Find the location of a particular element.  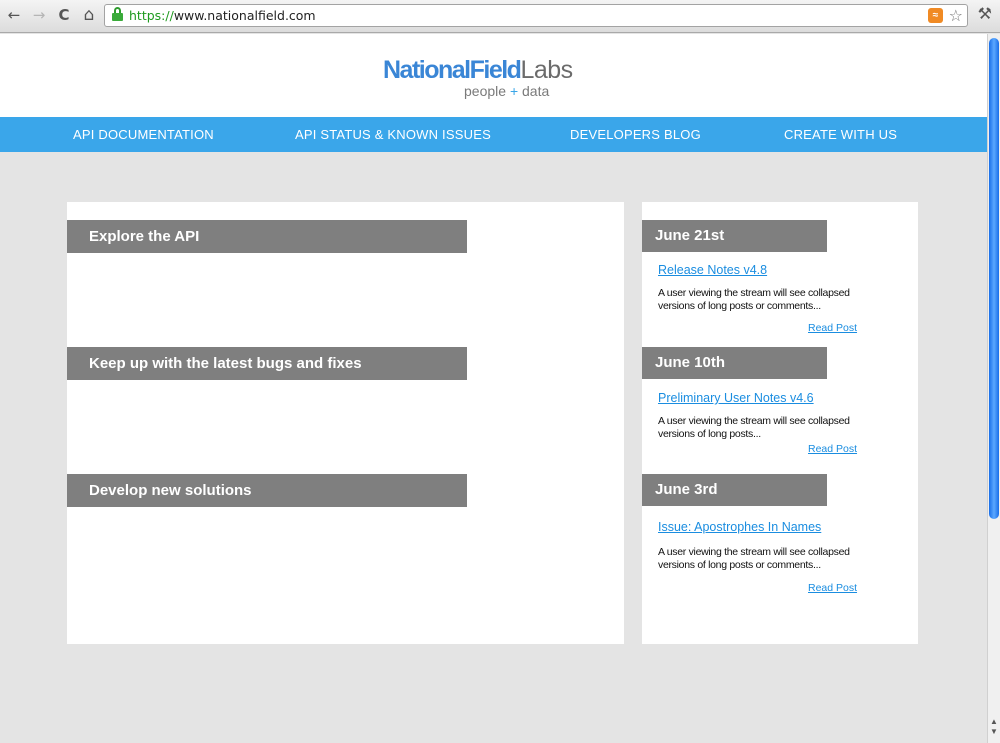

wrench-icon: ⚒ is located at coordinates (985, 13).